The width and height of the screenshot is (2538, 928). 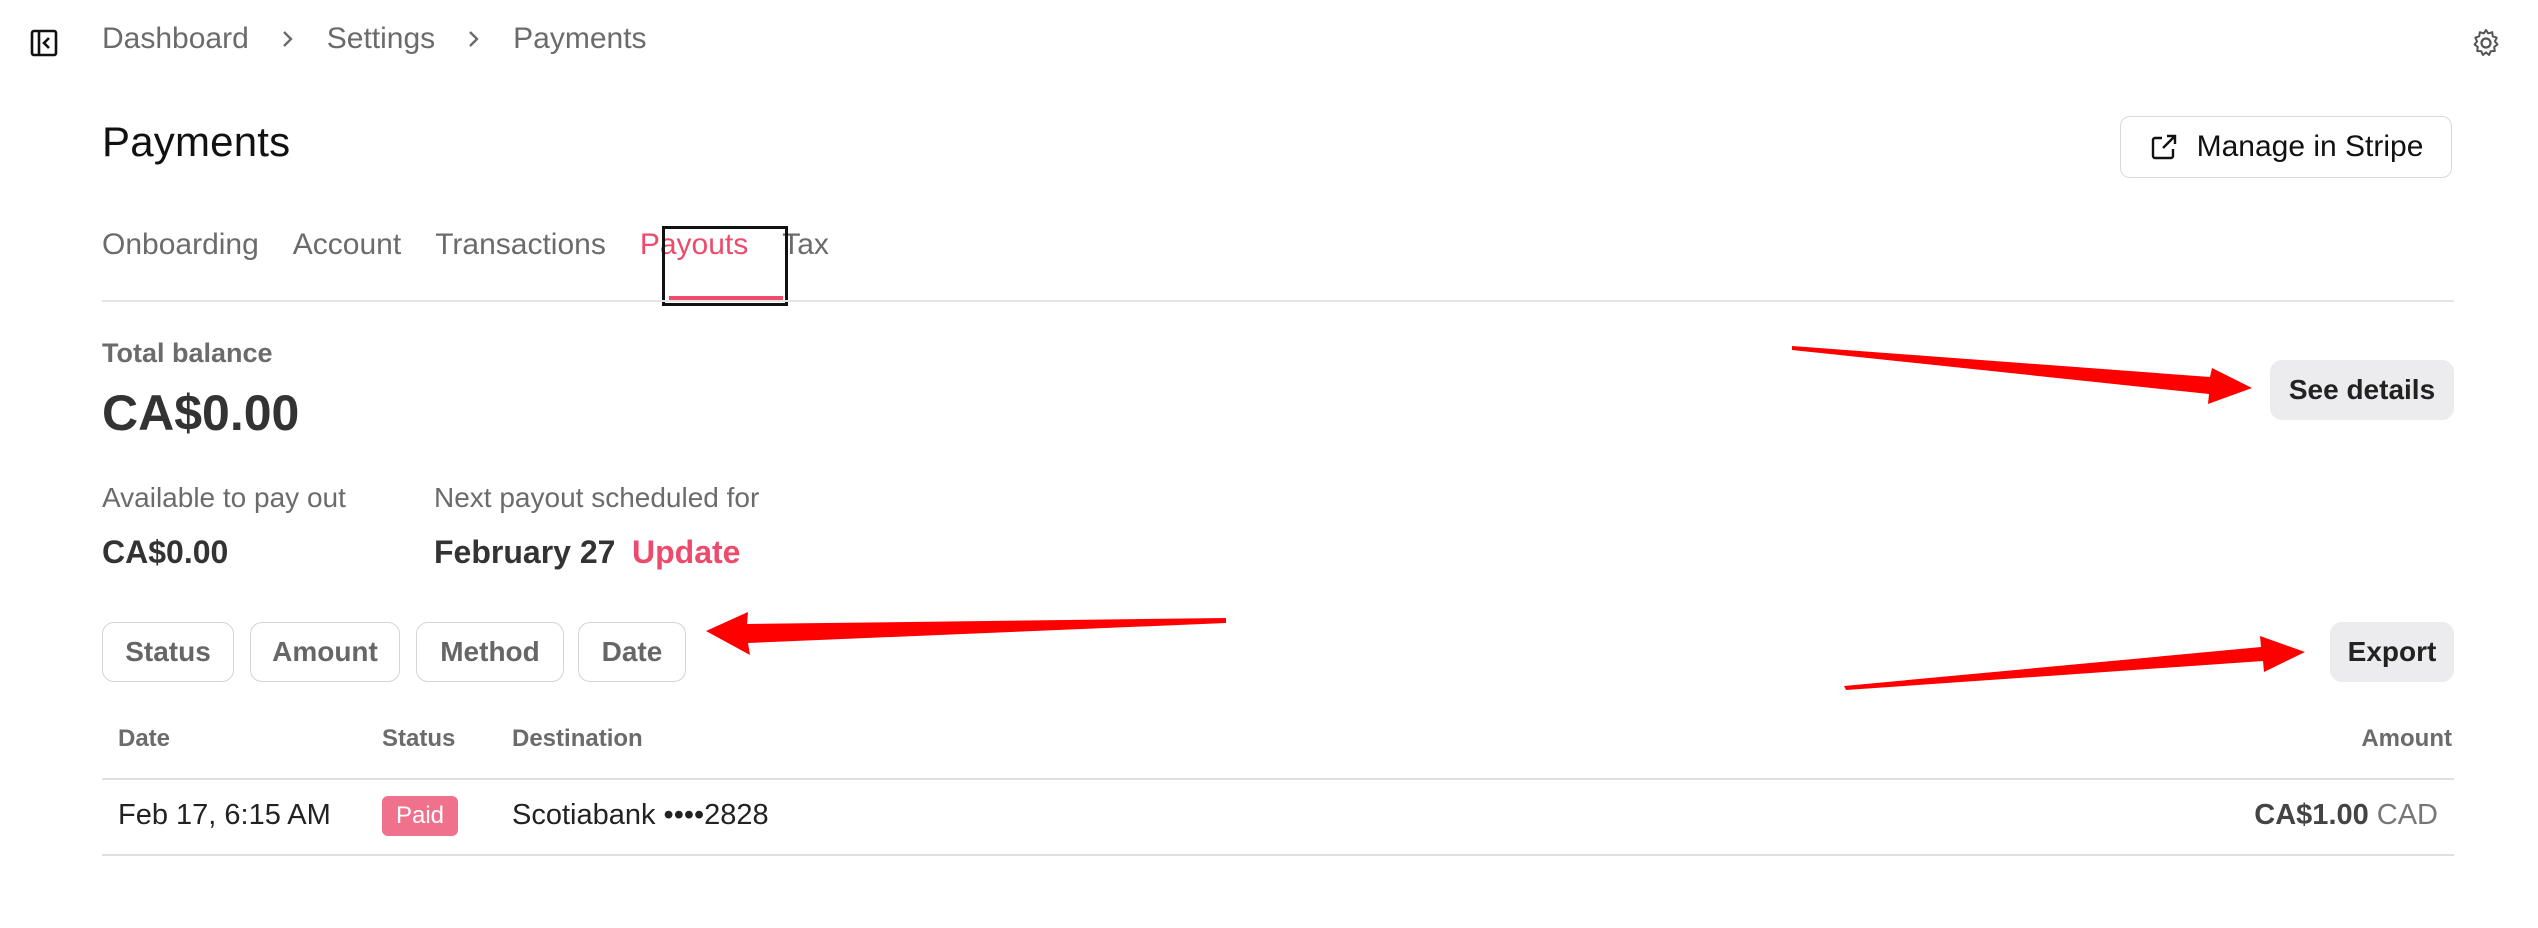 I want to click on gear-icon, so click(x=2486, y=43).